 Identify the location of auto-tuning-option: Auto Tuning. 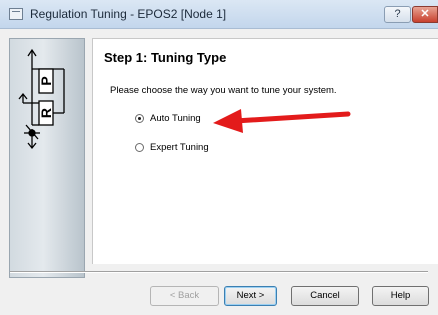
(168, 118).